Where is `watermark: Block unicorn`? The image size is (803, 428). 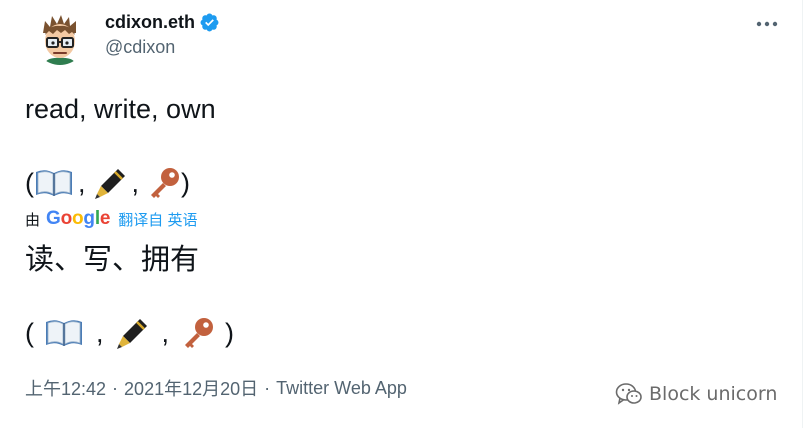
watermark: Block unicorn is located at coordinates (696, 394).